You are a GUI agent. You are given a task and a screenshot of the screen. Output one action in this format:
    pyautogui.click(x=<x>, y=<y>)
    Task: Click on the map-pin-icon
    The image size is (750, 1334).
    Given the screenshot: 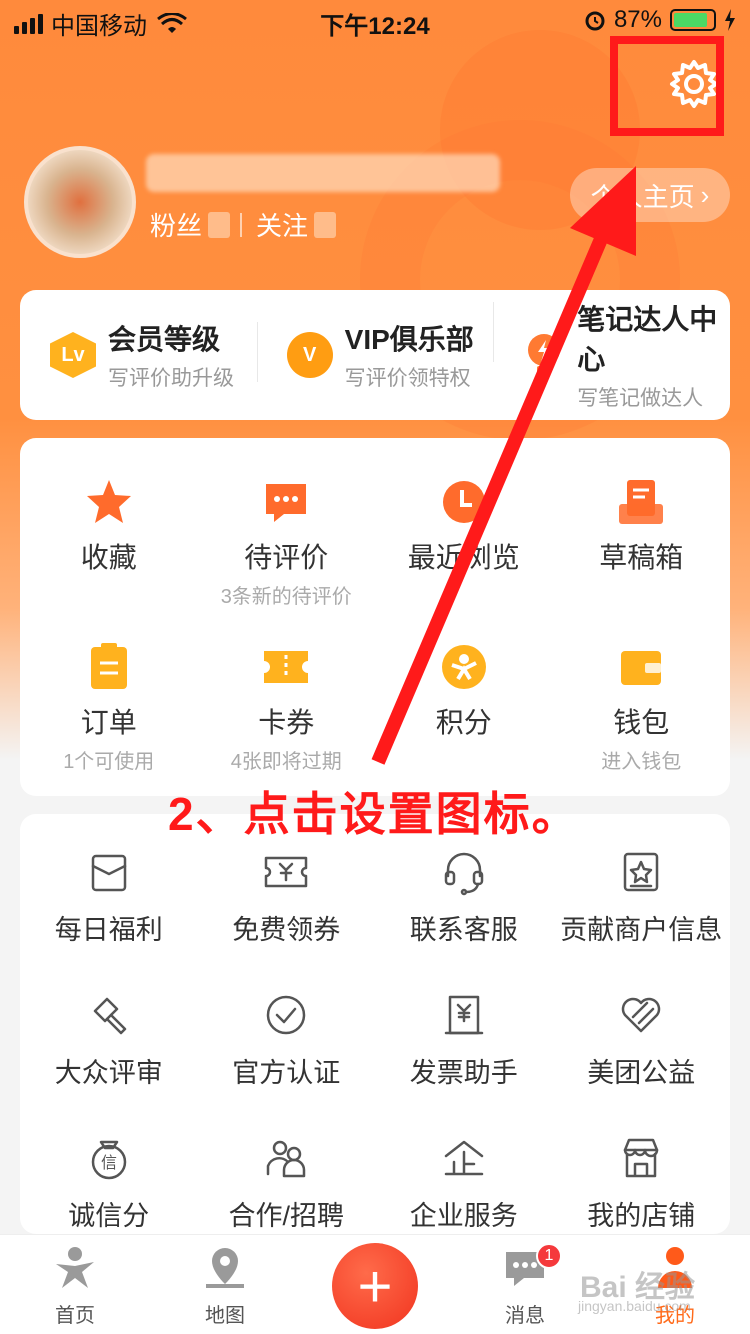 What is the action you would take?
    pyautogui.click(x=225, y=1269)
    